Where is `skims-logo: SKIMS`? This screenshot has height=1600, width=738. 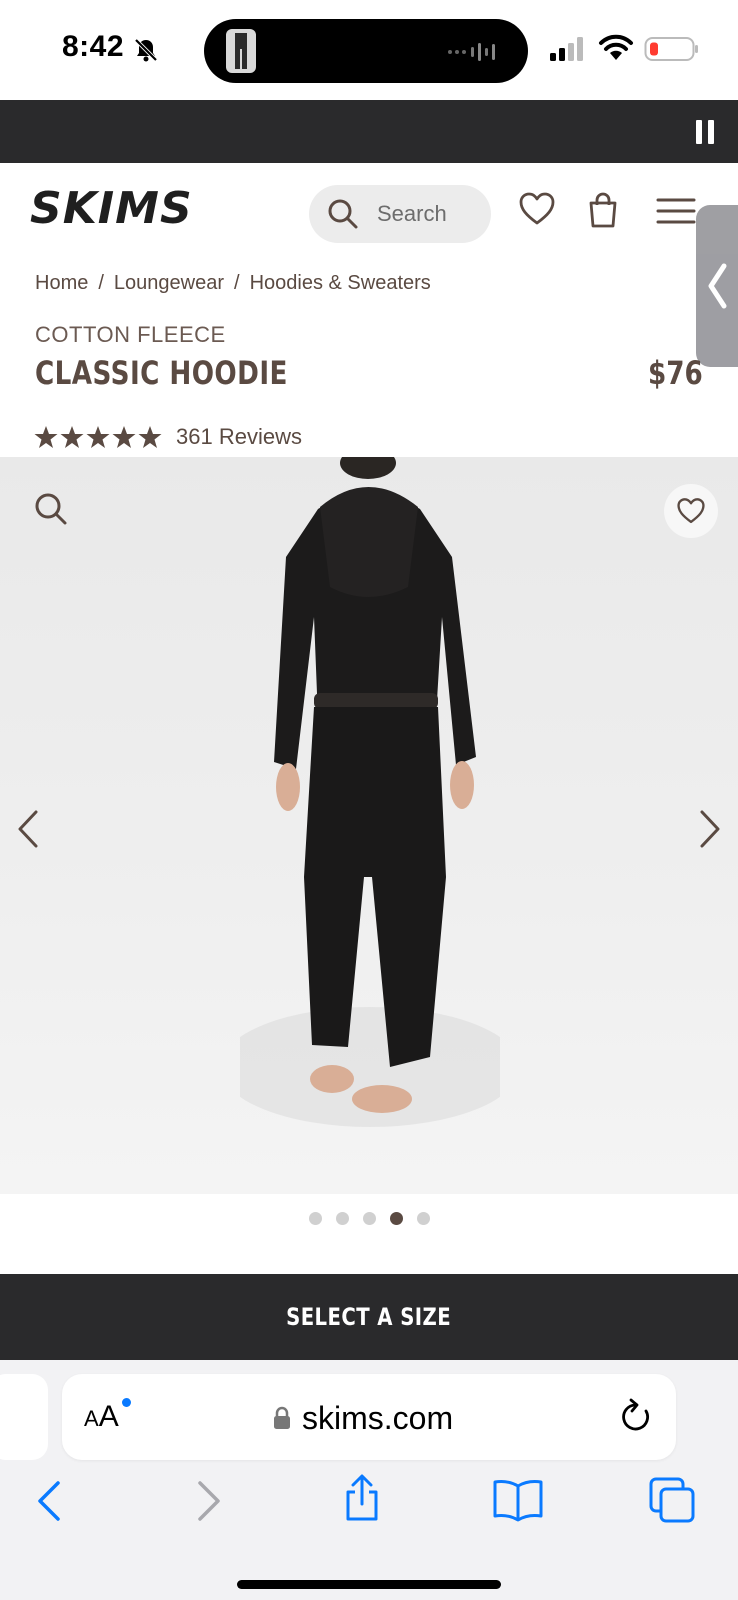 skims-logo: SKIMS is located at coordinates (115, 207).